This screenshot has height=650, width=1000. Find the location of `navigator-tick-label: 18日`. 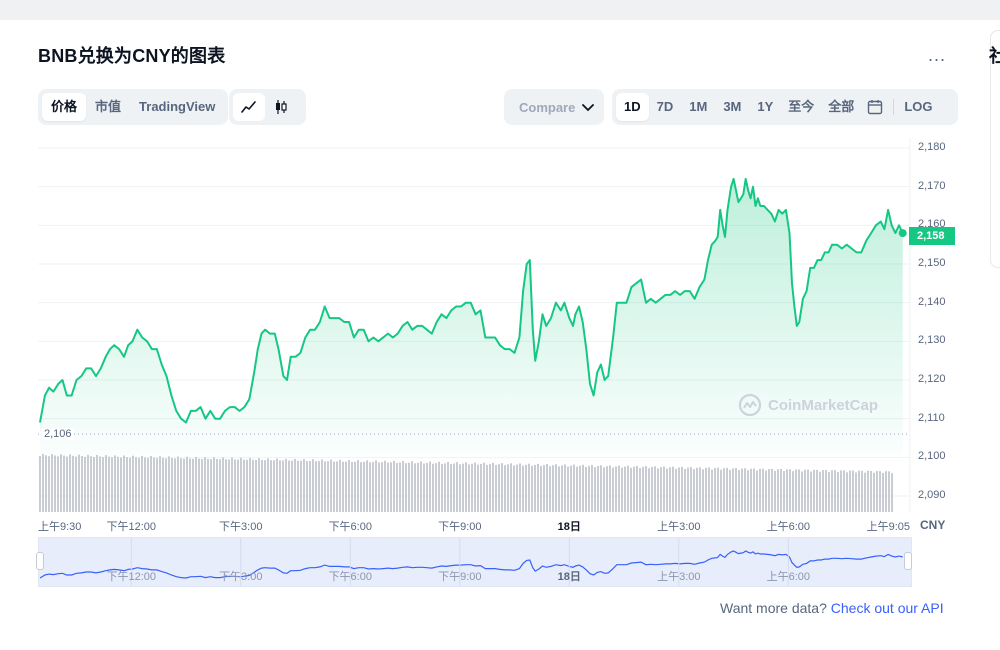

navigator-tick-label: 18日 is located at coordinates (569, 577).